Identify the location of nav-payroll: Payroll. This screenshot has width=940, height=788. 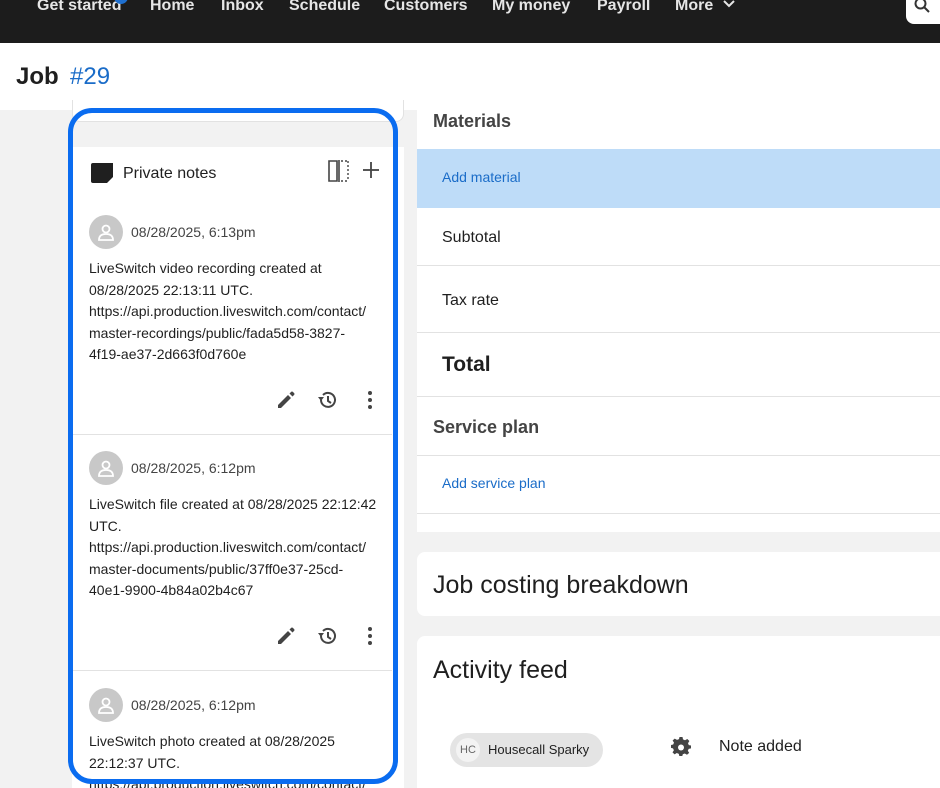
(623, 9).